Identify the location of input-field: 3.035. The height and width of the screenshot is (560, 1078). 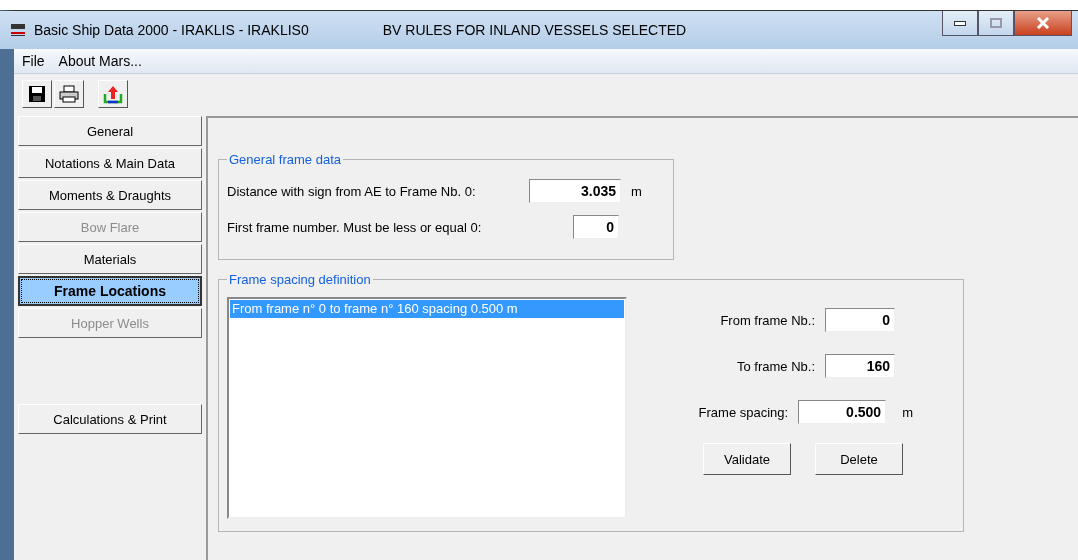
(575, 191).